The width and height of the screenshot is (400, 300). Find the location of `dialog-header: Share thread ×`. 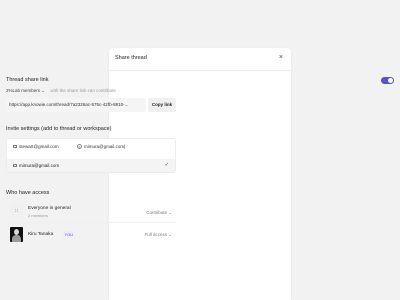

dialog-header: Share thread × is located at coordinates (200, 59).